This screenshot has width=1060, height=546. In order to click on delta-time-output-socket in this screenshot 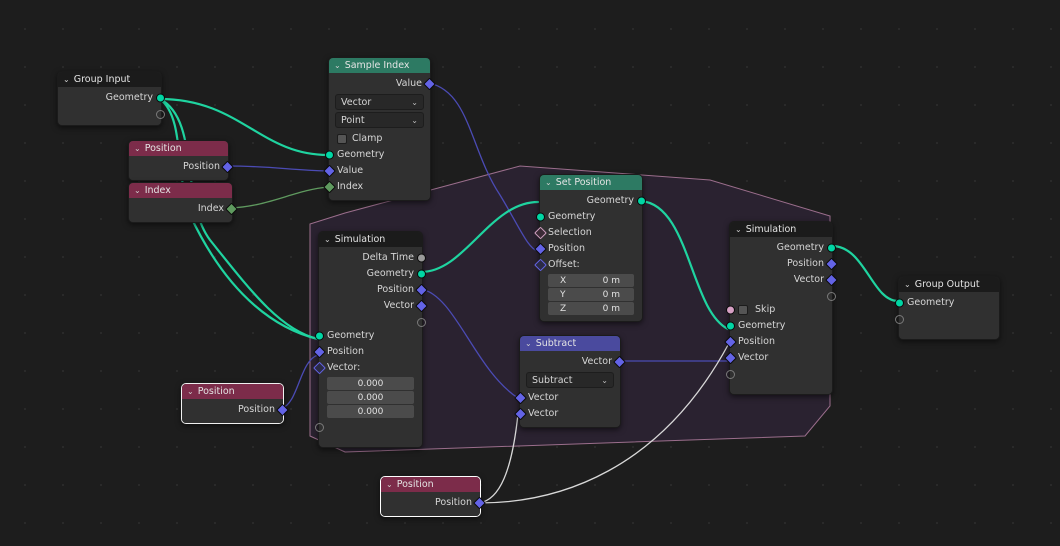, I will do `click(421, 258)`.